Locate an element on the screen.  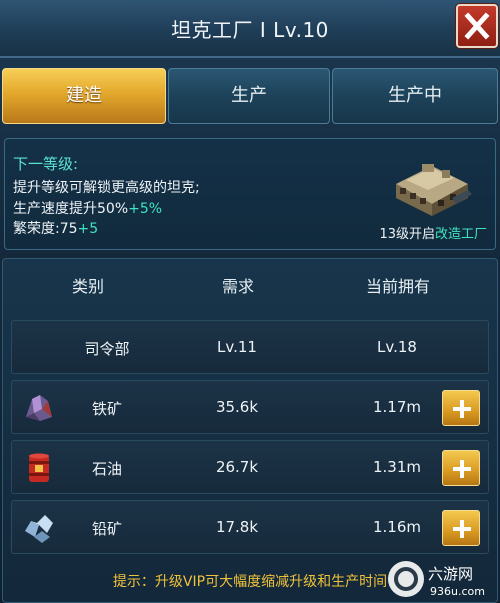
table-row: 司令部 Lv.11 Lv.18 is located at coordinates (250, 347).